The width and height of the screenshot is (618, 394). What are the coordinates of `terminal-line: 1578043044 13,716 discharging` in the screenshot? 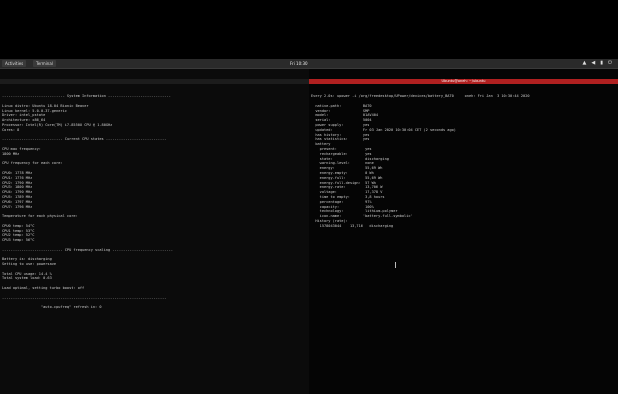 It's located at (352, 225).